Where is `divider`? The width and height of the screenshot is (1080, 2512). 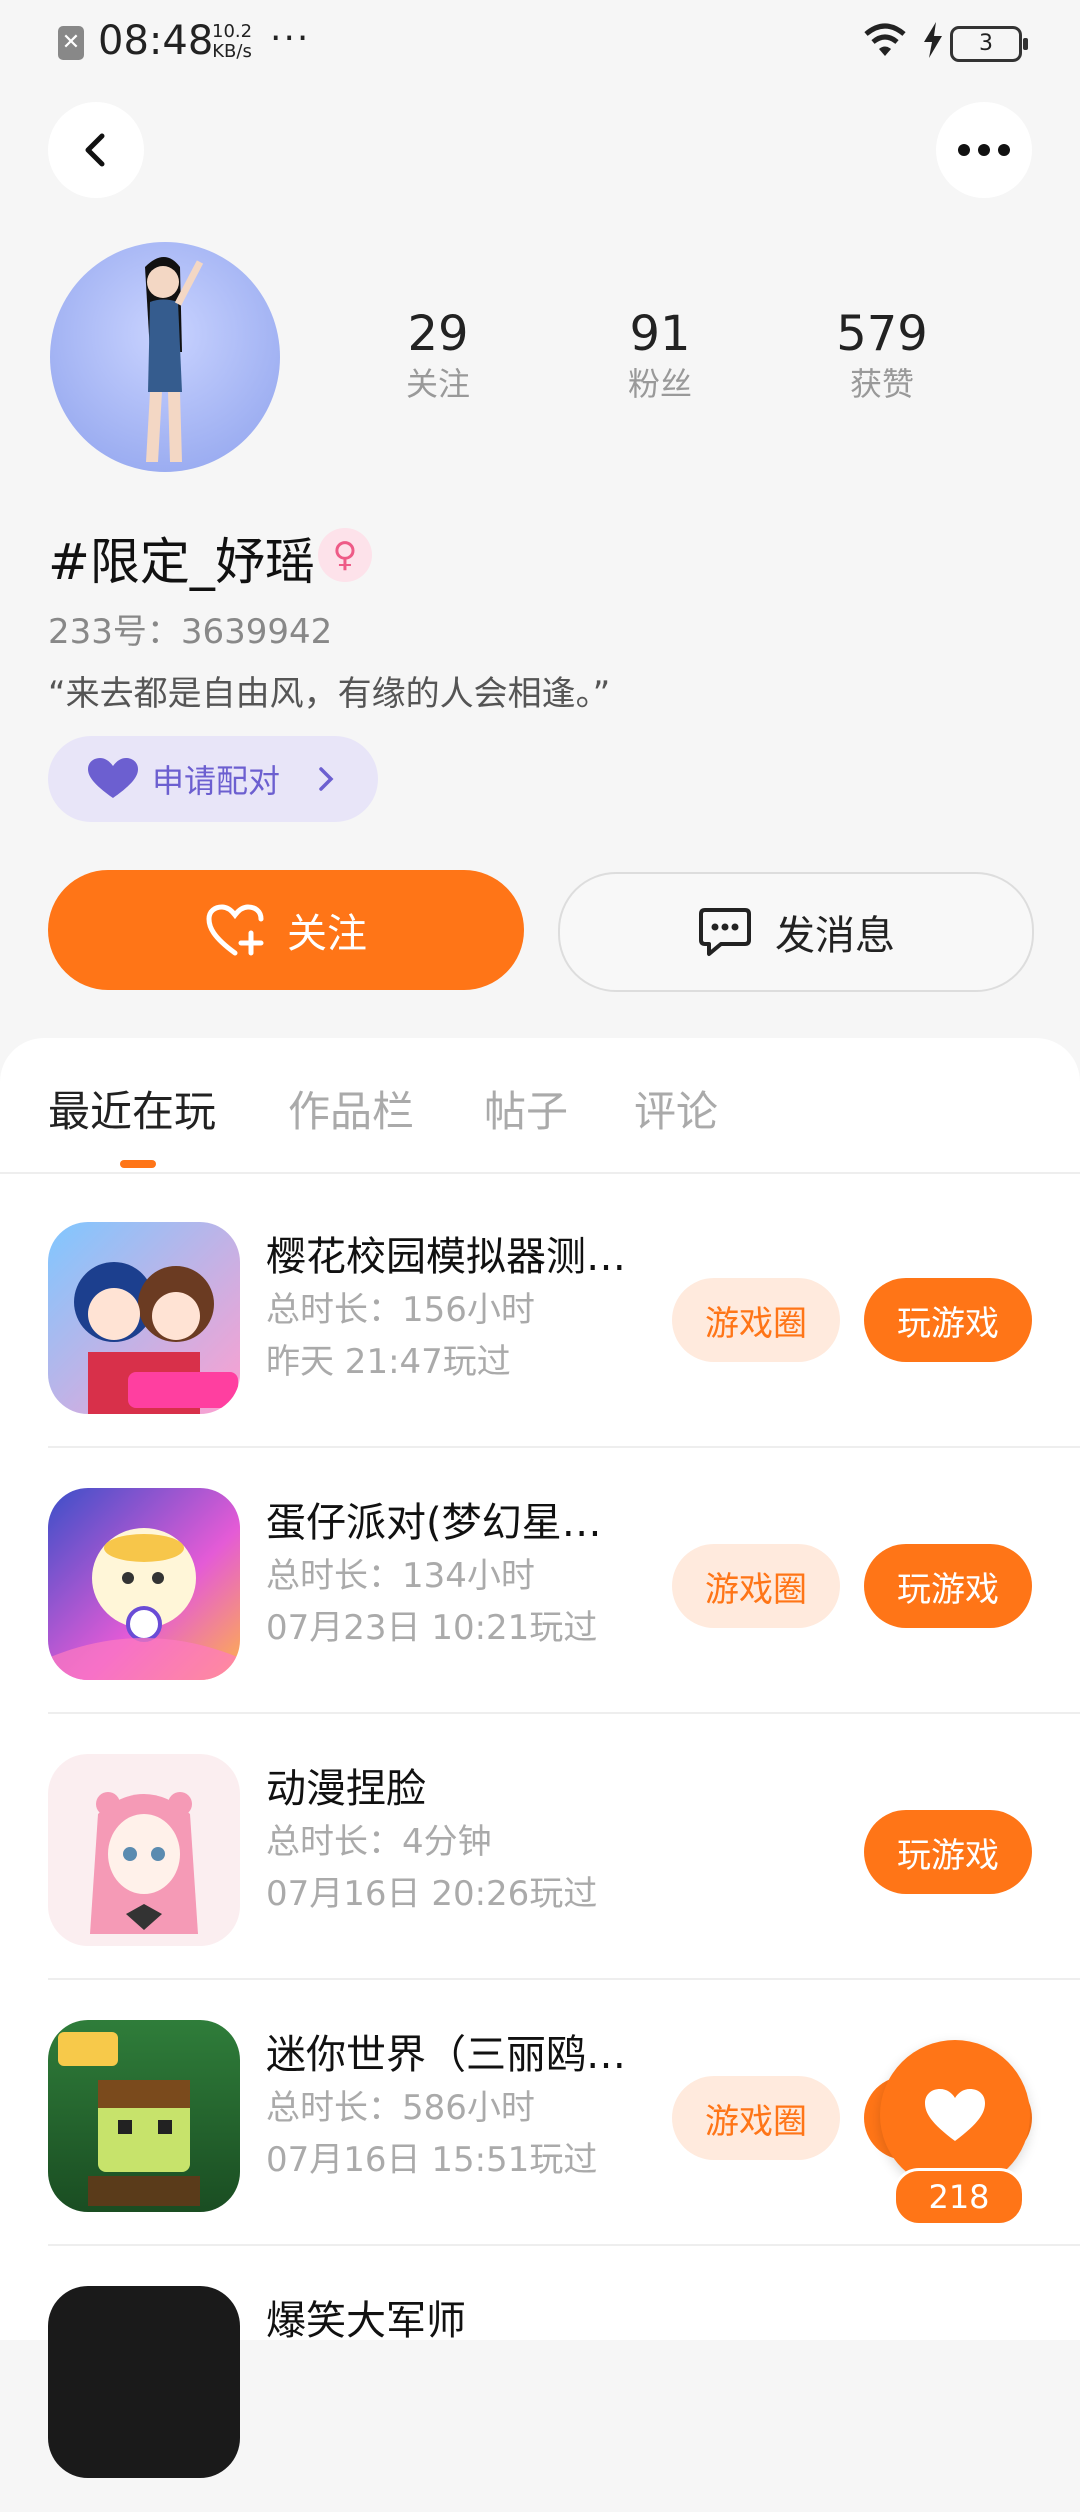
divider is located at coordinates (540, 1173).